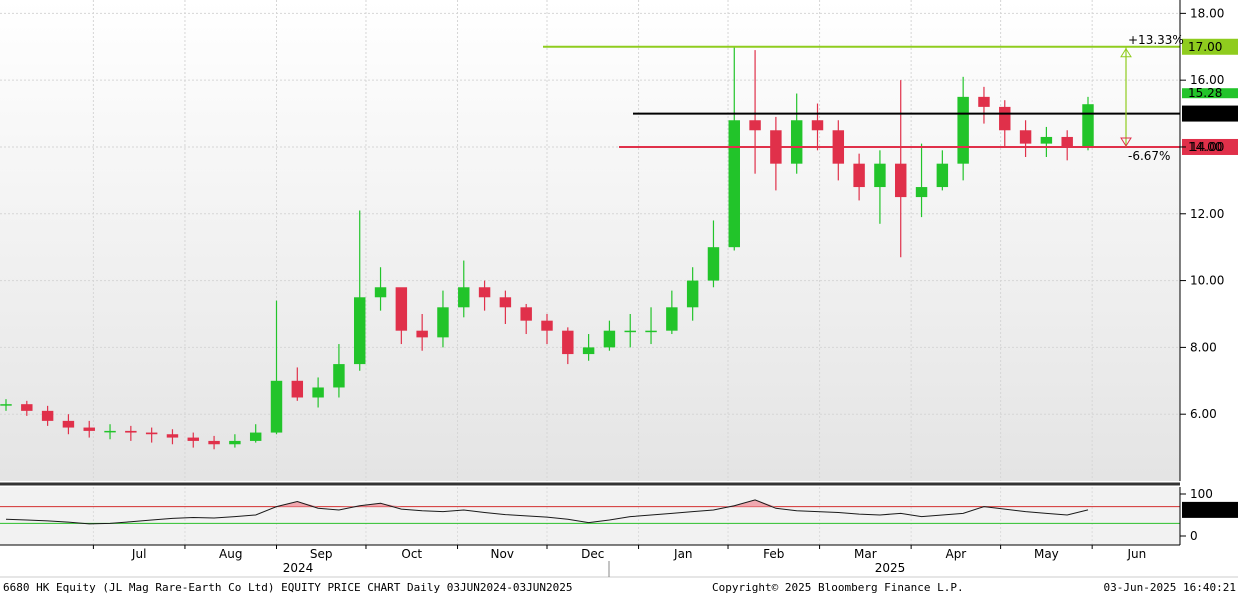 This screenshot has width=1238, height=596. Describe the element at coordinates (590, 516) in the screenshot. I see `rsi-panel-background` at that location.